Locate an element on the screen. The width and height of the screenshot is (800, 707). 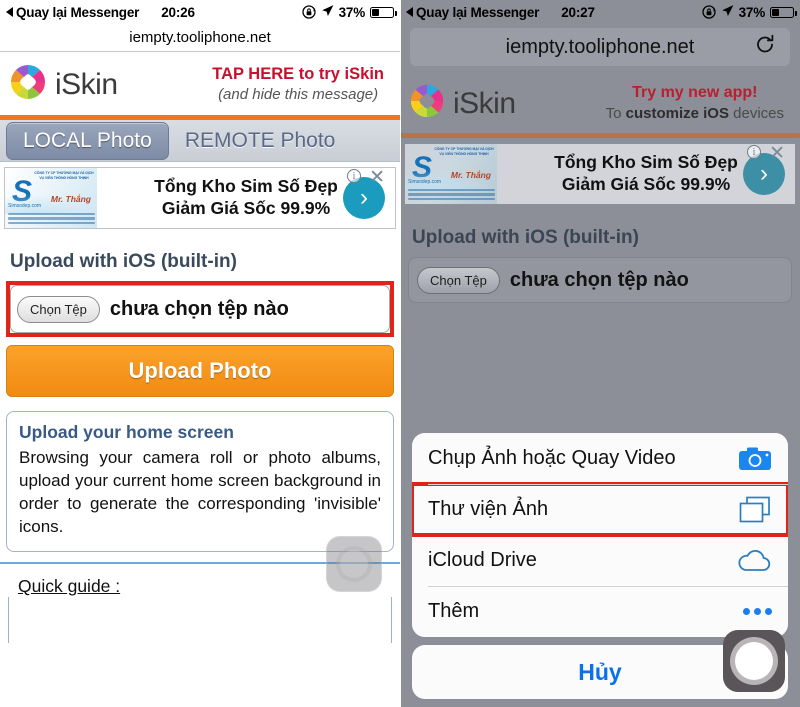
promo-line-2: To customize iOS devices is located at coordinates (695, 114).